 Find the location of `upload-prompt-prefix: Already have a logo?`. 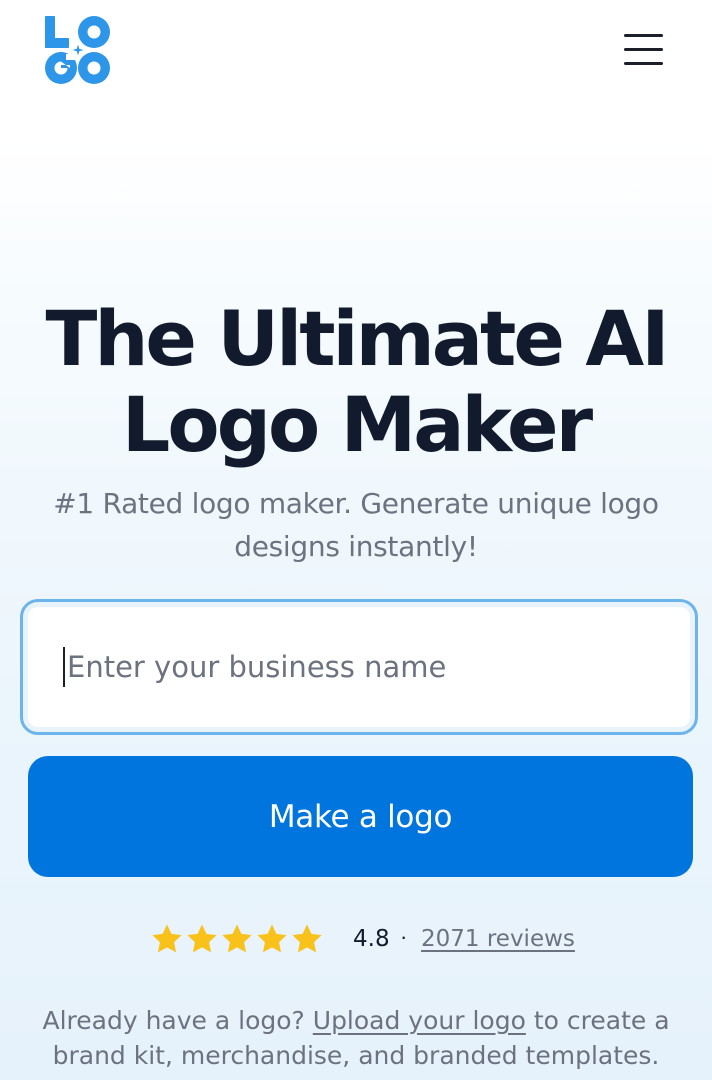

upload-prompt-prefix: Already have a logo? is located at coordinates (173, 1020).